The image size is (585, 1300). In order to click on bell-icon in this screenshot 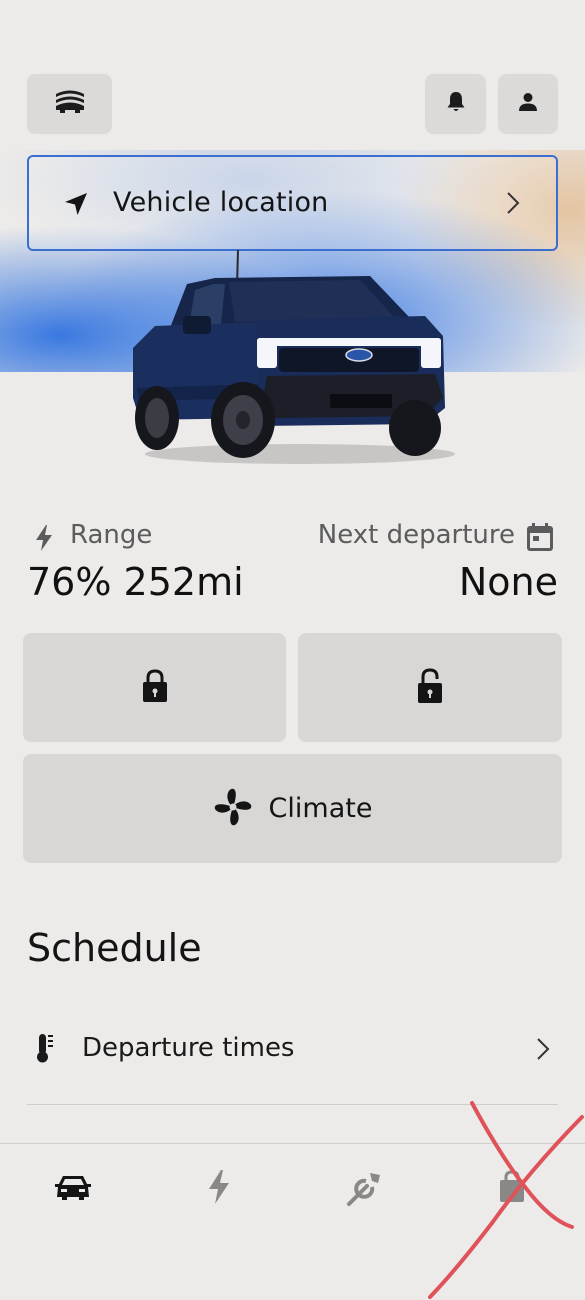, I will do `click(456, 104)`.